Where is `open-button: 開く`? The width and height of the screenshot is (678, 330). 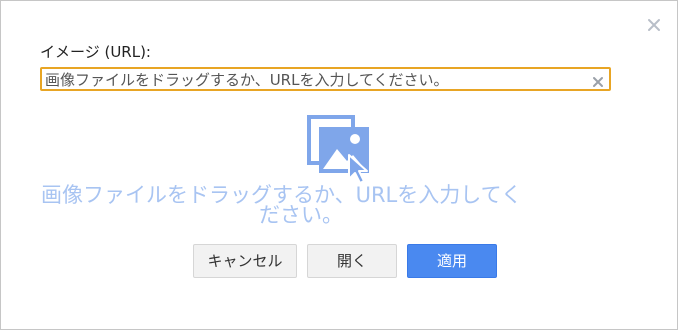
open-button: 開く is located at coordinates (352, 261).